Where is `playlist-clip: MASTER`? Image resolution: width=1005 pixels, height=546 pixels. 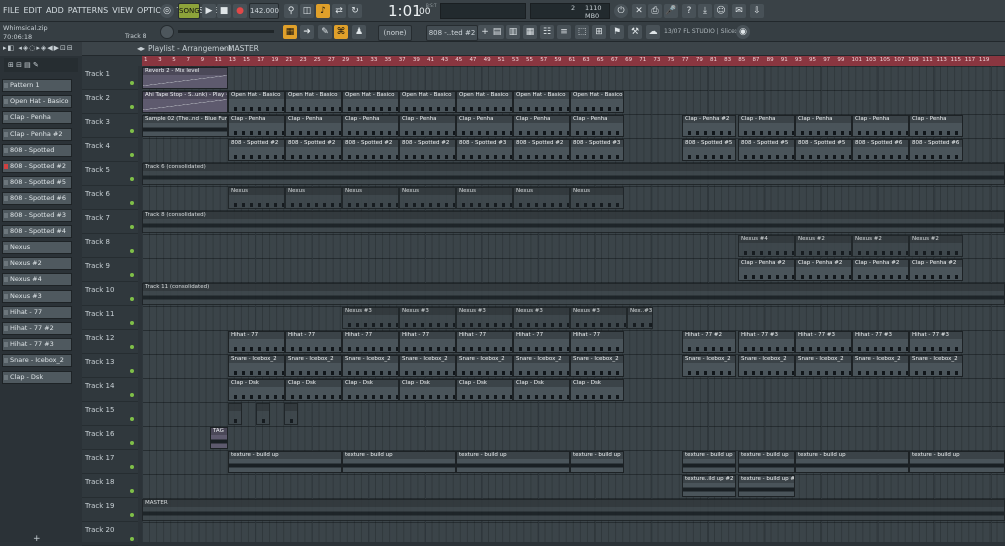 playlist-clip: MASTER is located at coordinates (573, 510).